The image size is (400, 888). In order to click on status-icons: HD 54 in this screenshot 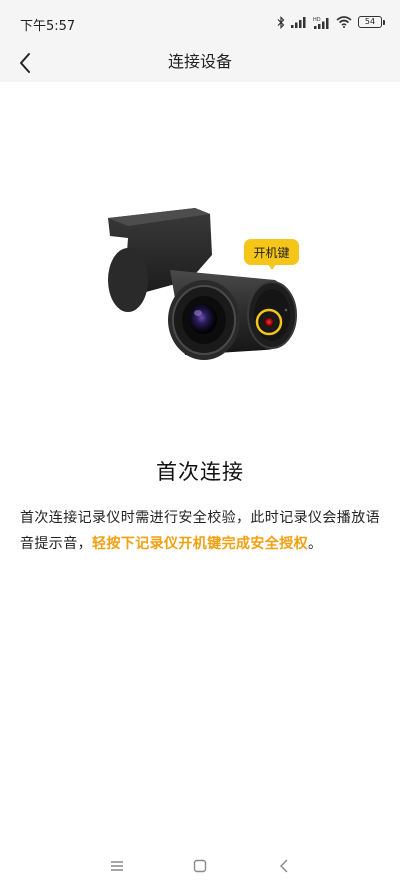, I will do `click(331, 22)`.